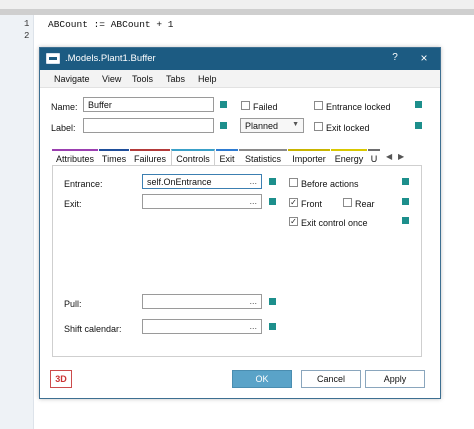 This screenshot has width=474, height=429. I want to click on editor-scroll-strip, so click(237, 12).